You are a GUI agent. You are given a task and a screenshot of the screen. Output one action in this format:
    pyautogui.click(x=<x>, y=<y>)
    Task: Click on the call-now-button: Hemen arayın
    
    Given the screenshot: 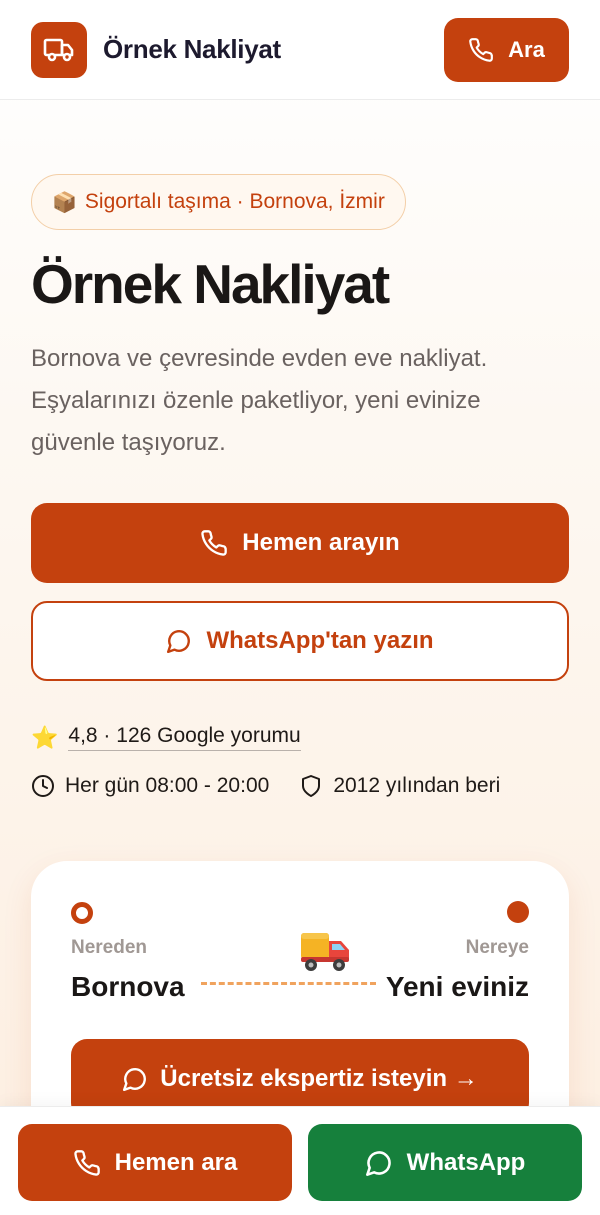 What is the action you would take?
    pyautogui.click(x=300, y=543)
    